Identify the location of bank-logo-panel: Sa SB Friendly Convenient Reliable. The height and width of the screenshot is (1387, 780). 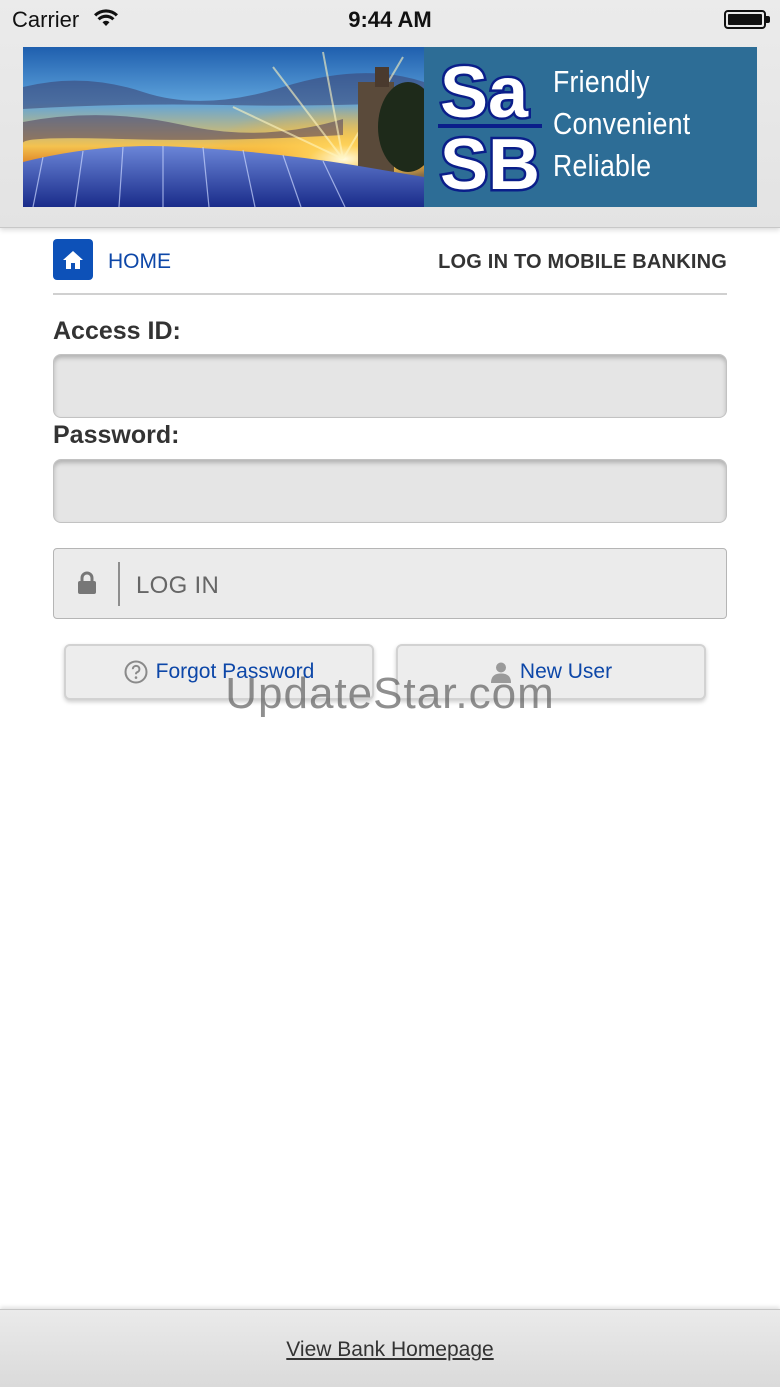
(590, 127).